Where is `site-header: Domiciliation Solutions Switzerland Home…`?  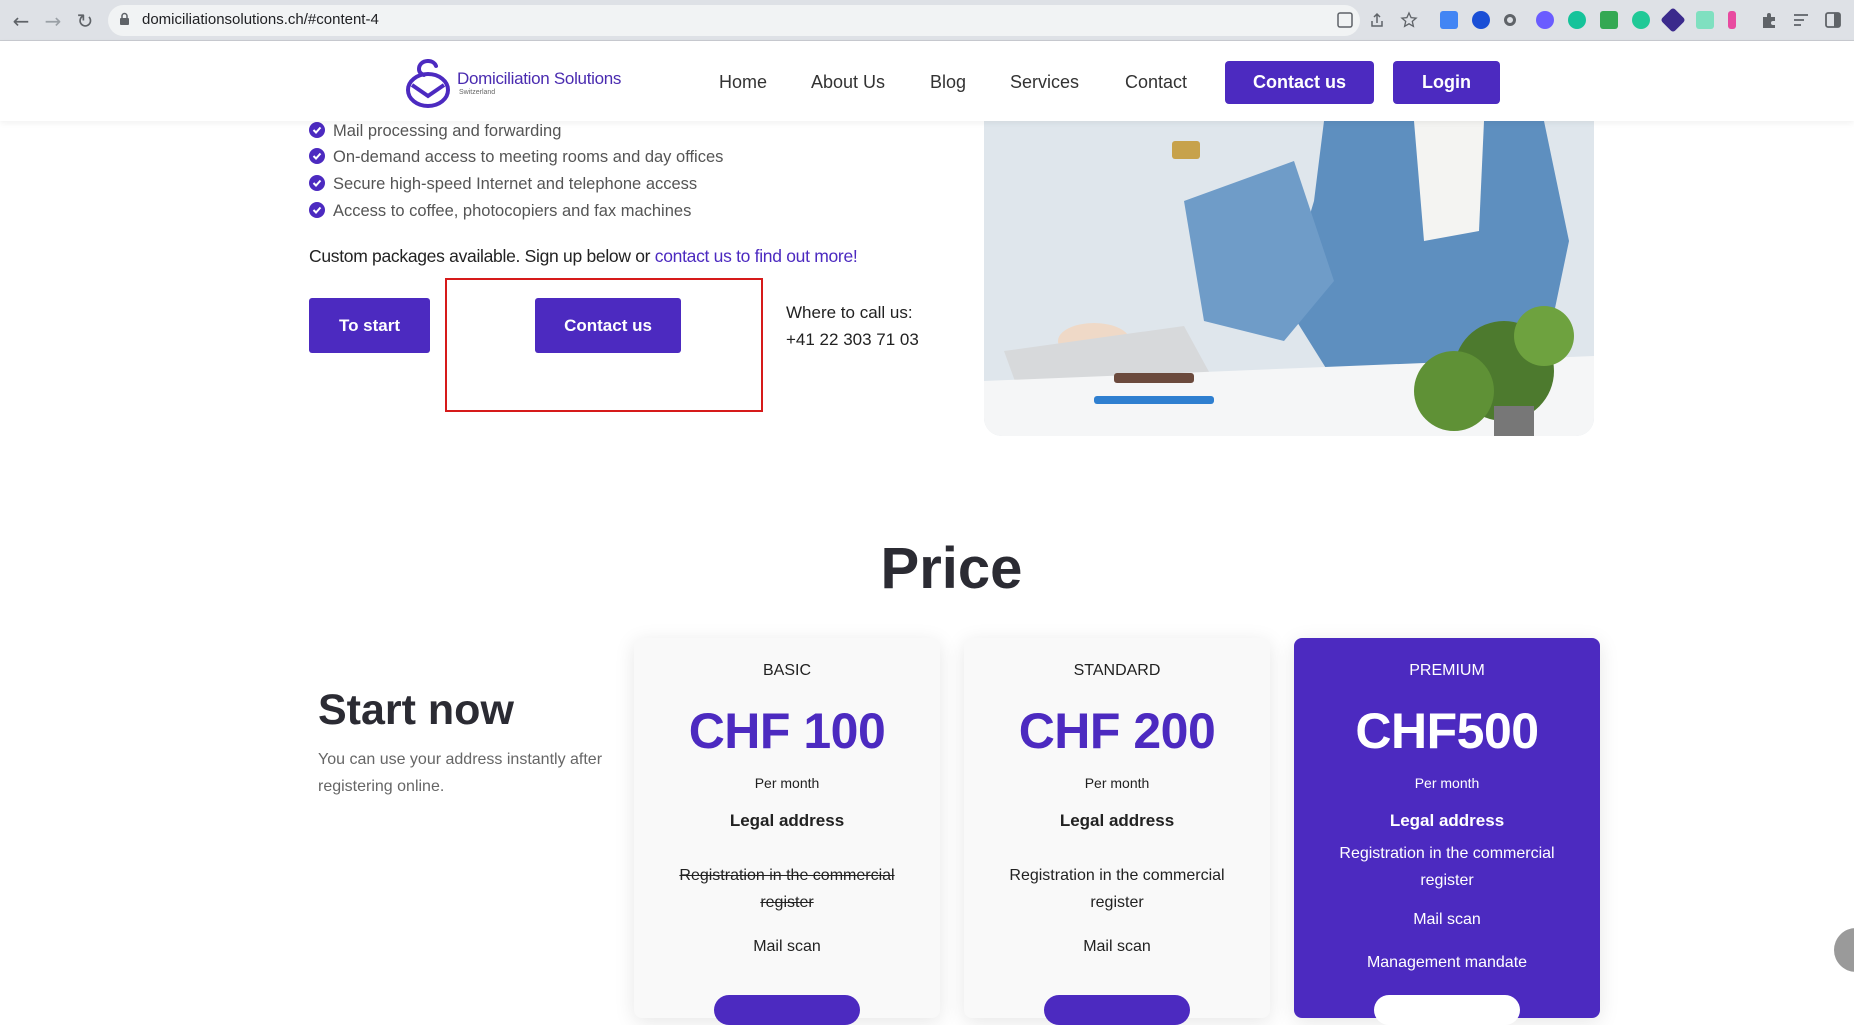
site-header: Domiciliation Solutions Switzerland Home… is located at coordinates (927, 81).